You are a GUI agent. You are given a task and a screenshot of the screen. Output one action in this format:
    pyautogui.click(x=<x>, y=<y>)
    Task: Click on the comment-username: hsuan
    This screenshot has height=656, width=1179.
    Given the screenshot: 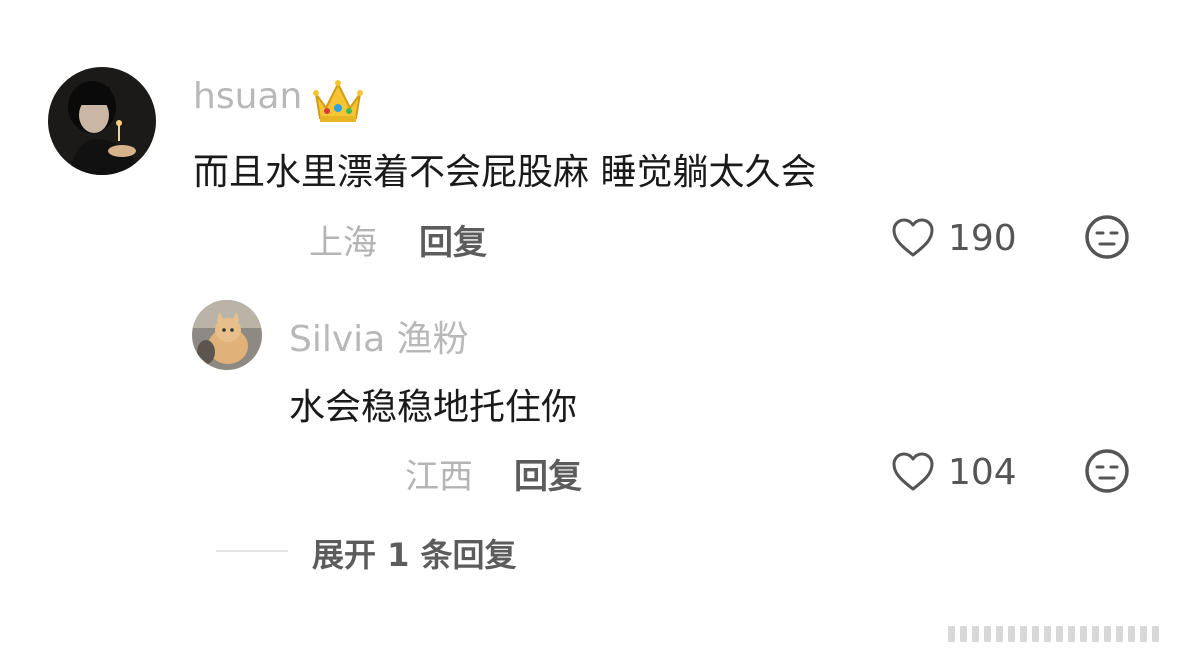 What is the action you would take?
    pyautogui.click(x=247, y=96)
    